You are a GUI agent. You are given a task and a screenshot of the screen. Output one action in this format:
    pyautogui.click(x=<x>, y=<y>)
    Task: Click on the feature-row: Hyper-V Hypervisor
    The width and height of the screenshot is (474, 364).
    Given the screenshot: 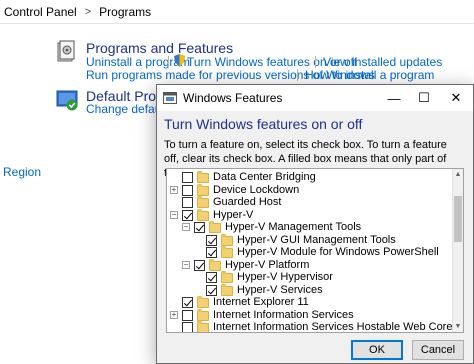 What is the action you would take?
    pyautogui.click(x=310, y=277)
    